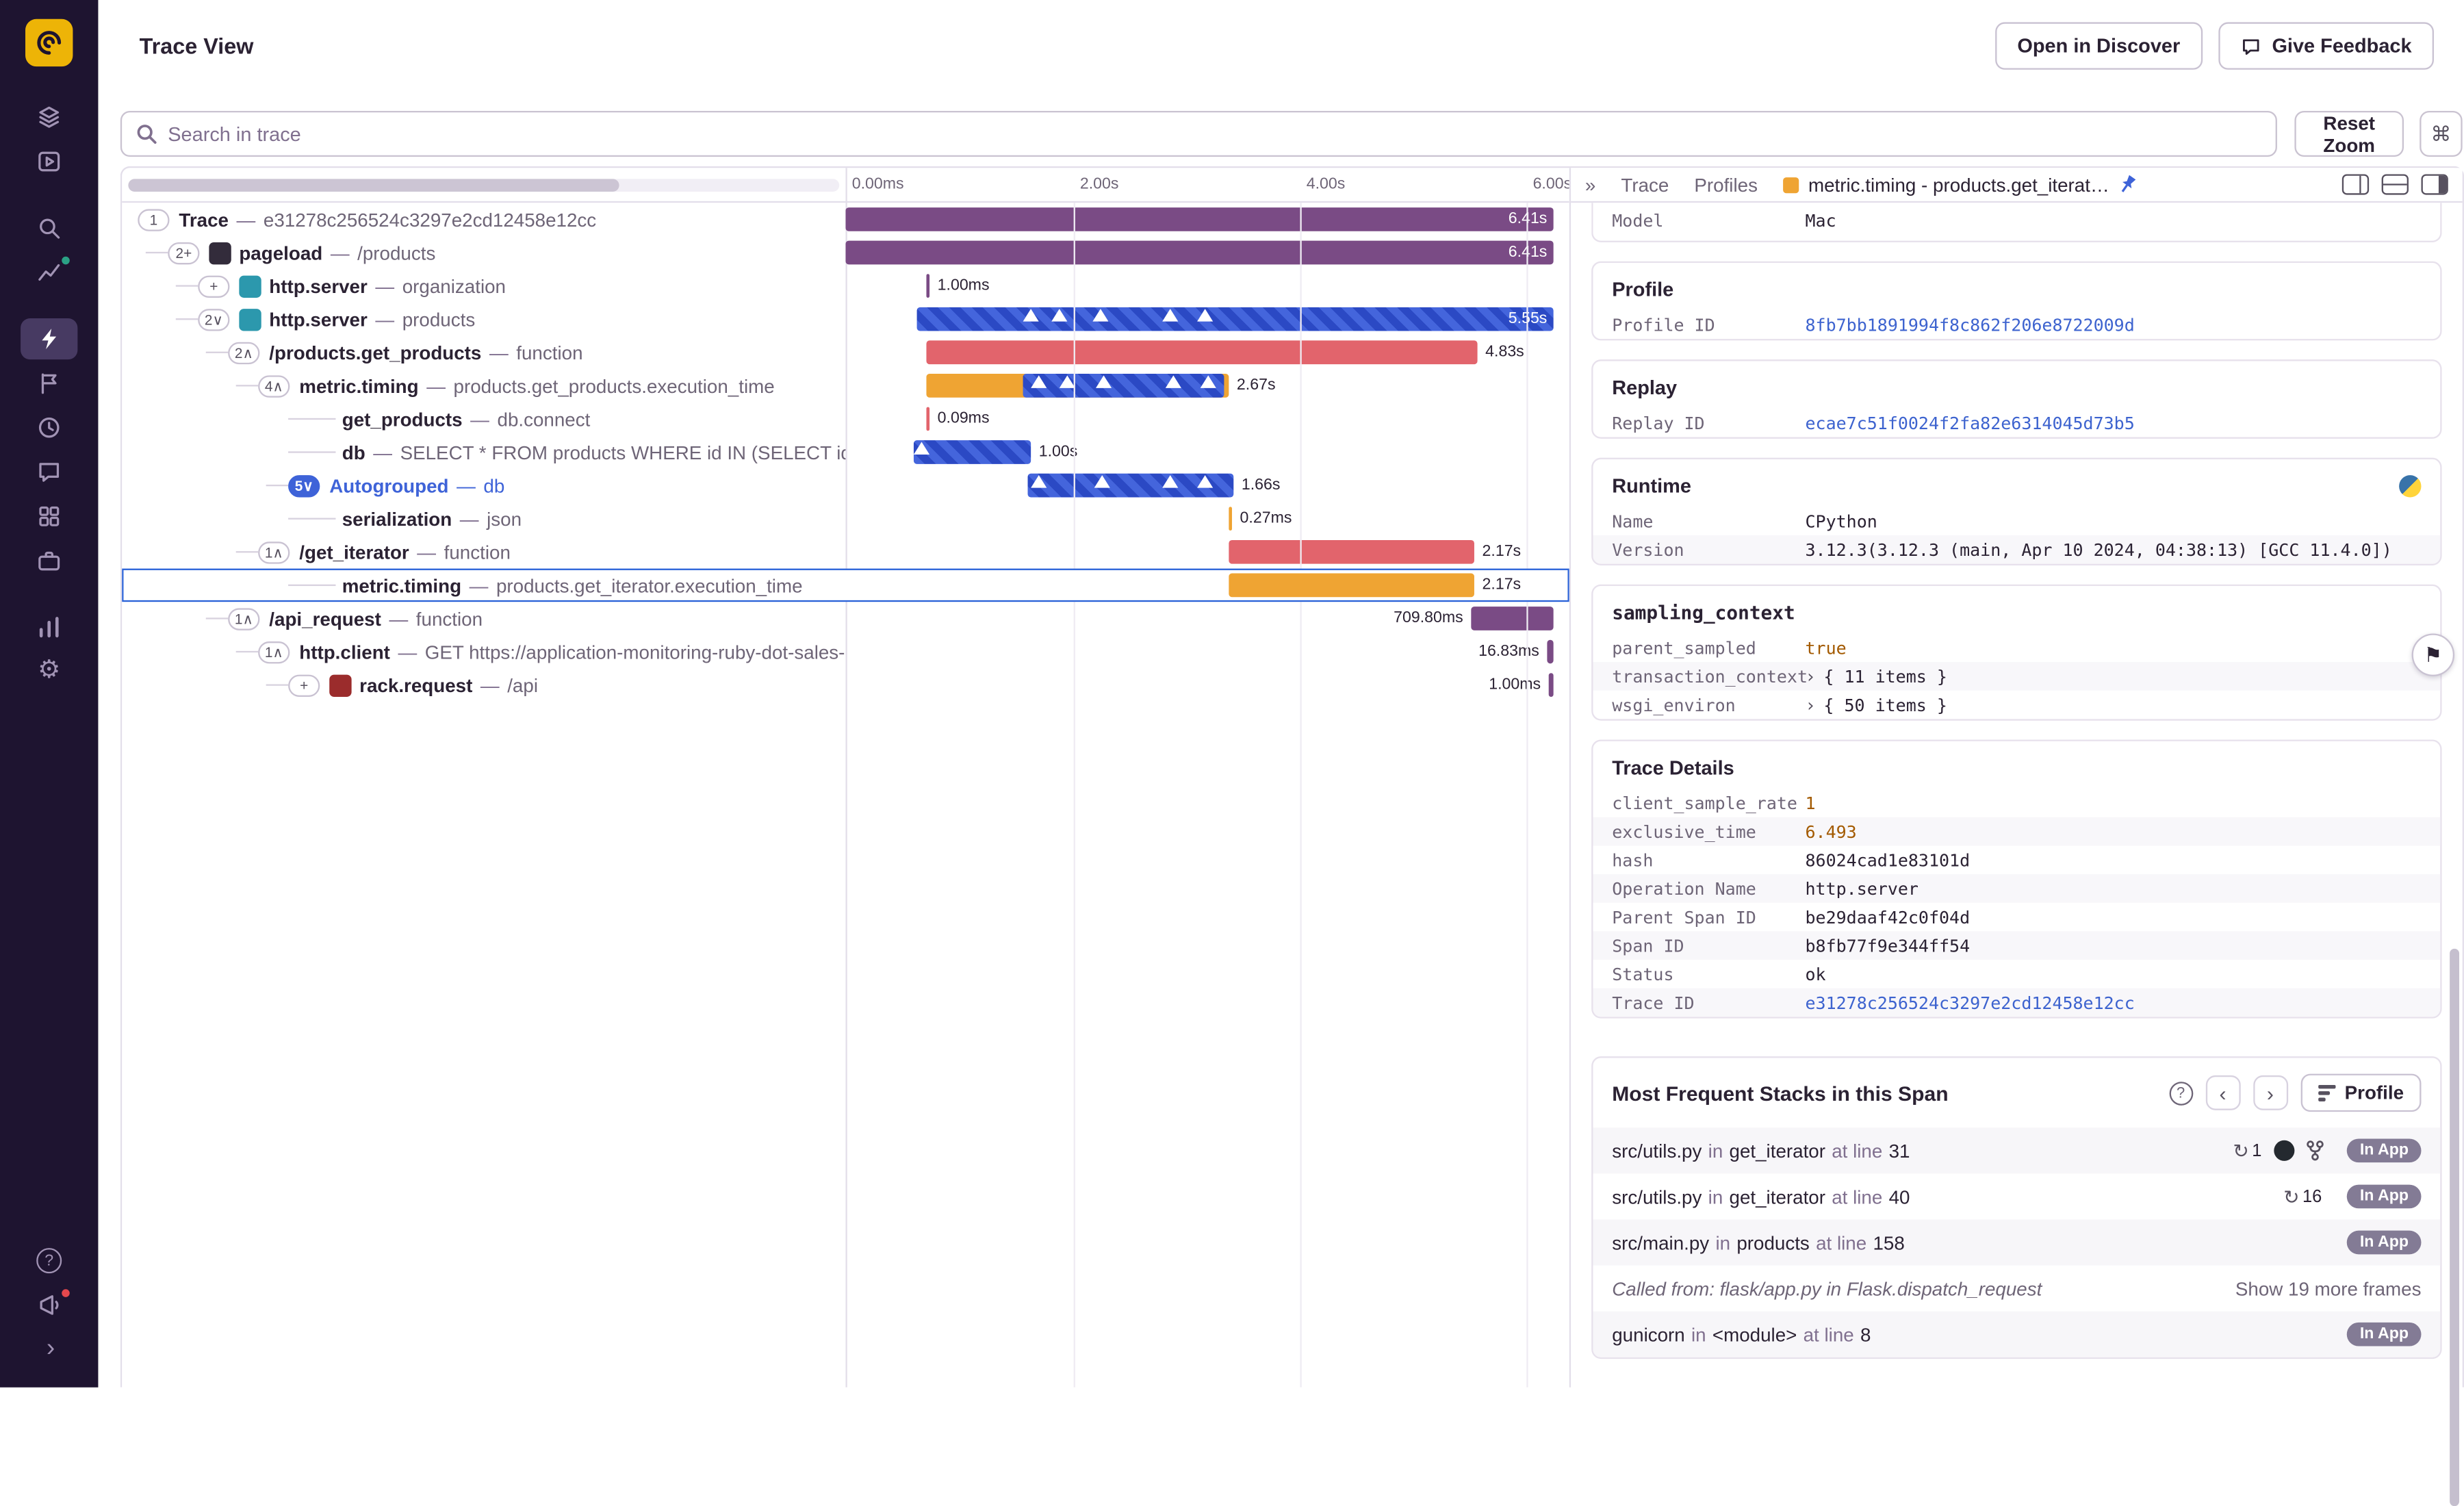 The image size is (2464, 1506). What do you see at coordinates (845, 618) in the screenshot?
I see `trace-row: 1∧/api_request — function 709.80ms` at bounding box center [845, 618].